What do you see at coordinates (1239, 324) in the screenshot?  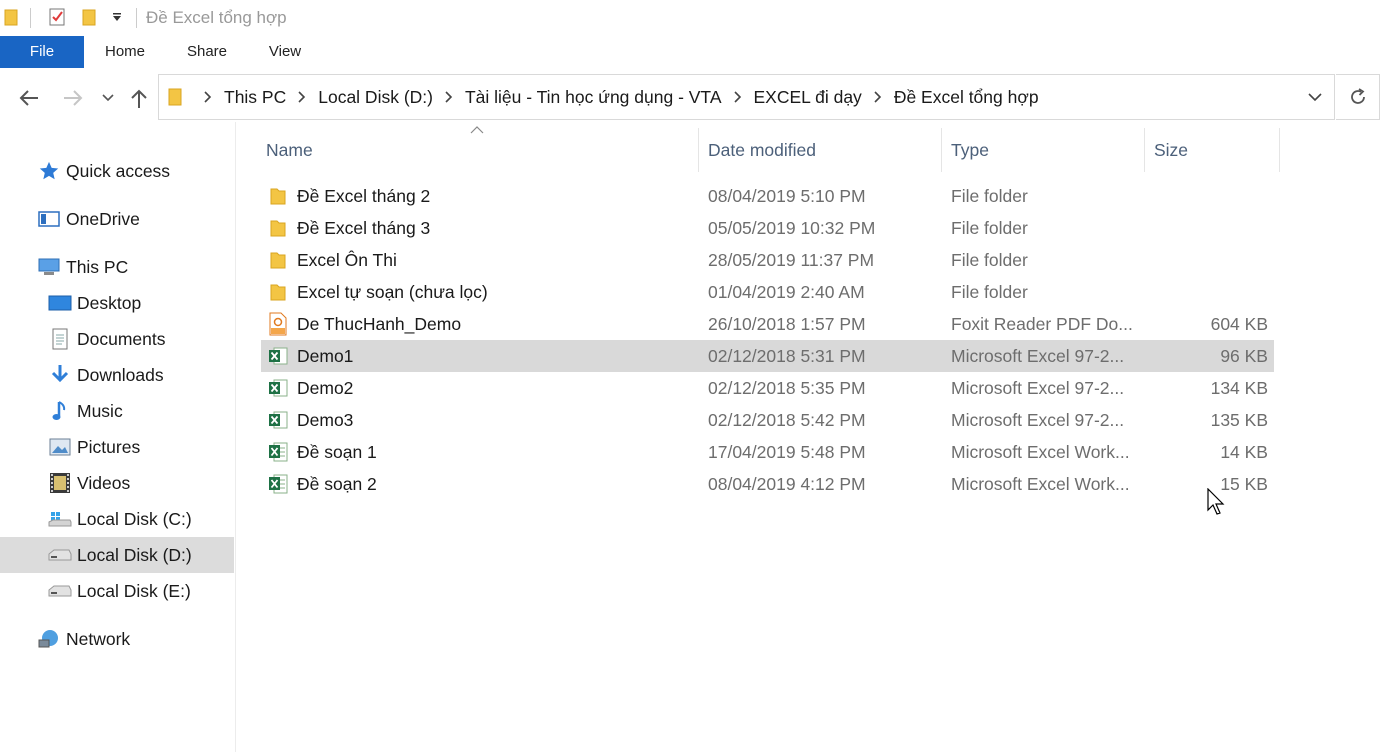 I see `file-size: 604 KB` at bounding box center [1239, 324].